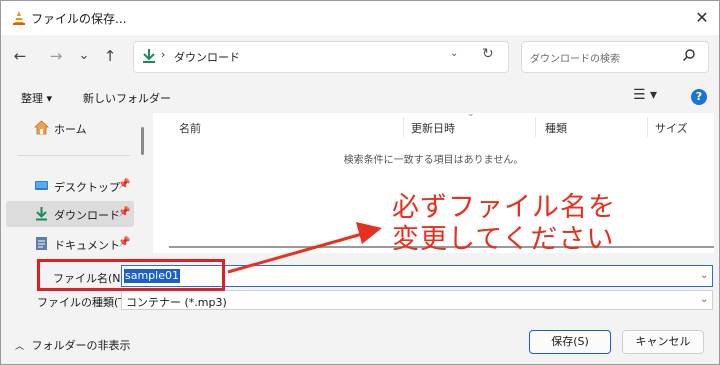 The height and width of the screenshot is (365, 720). I want to click on search-placeholder: ダウンロードの検索, so click(575, 59).